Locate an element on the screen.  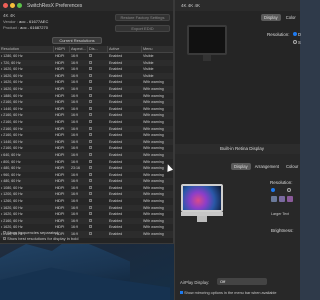
restore-factory-button: Restore Factory Settings is located at coordinates (142, 17).